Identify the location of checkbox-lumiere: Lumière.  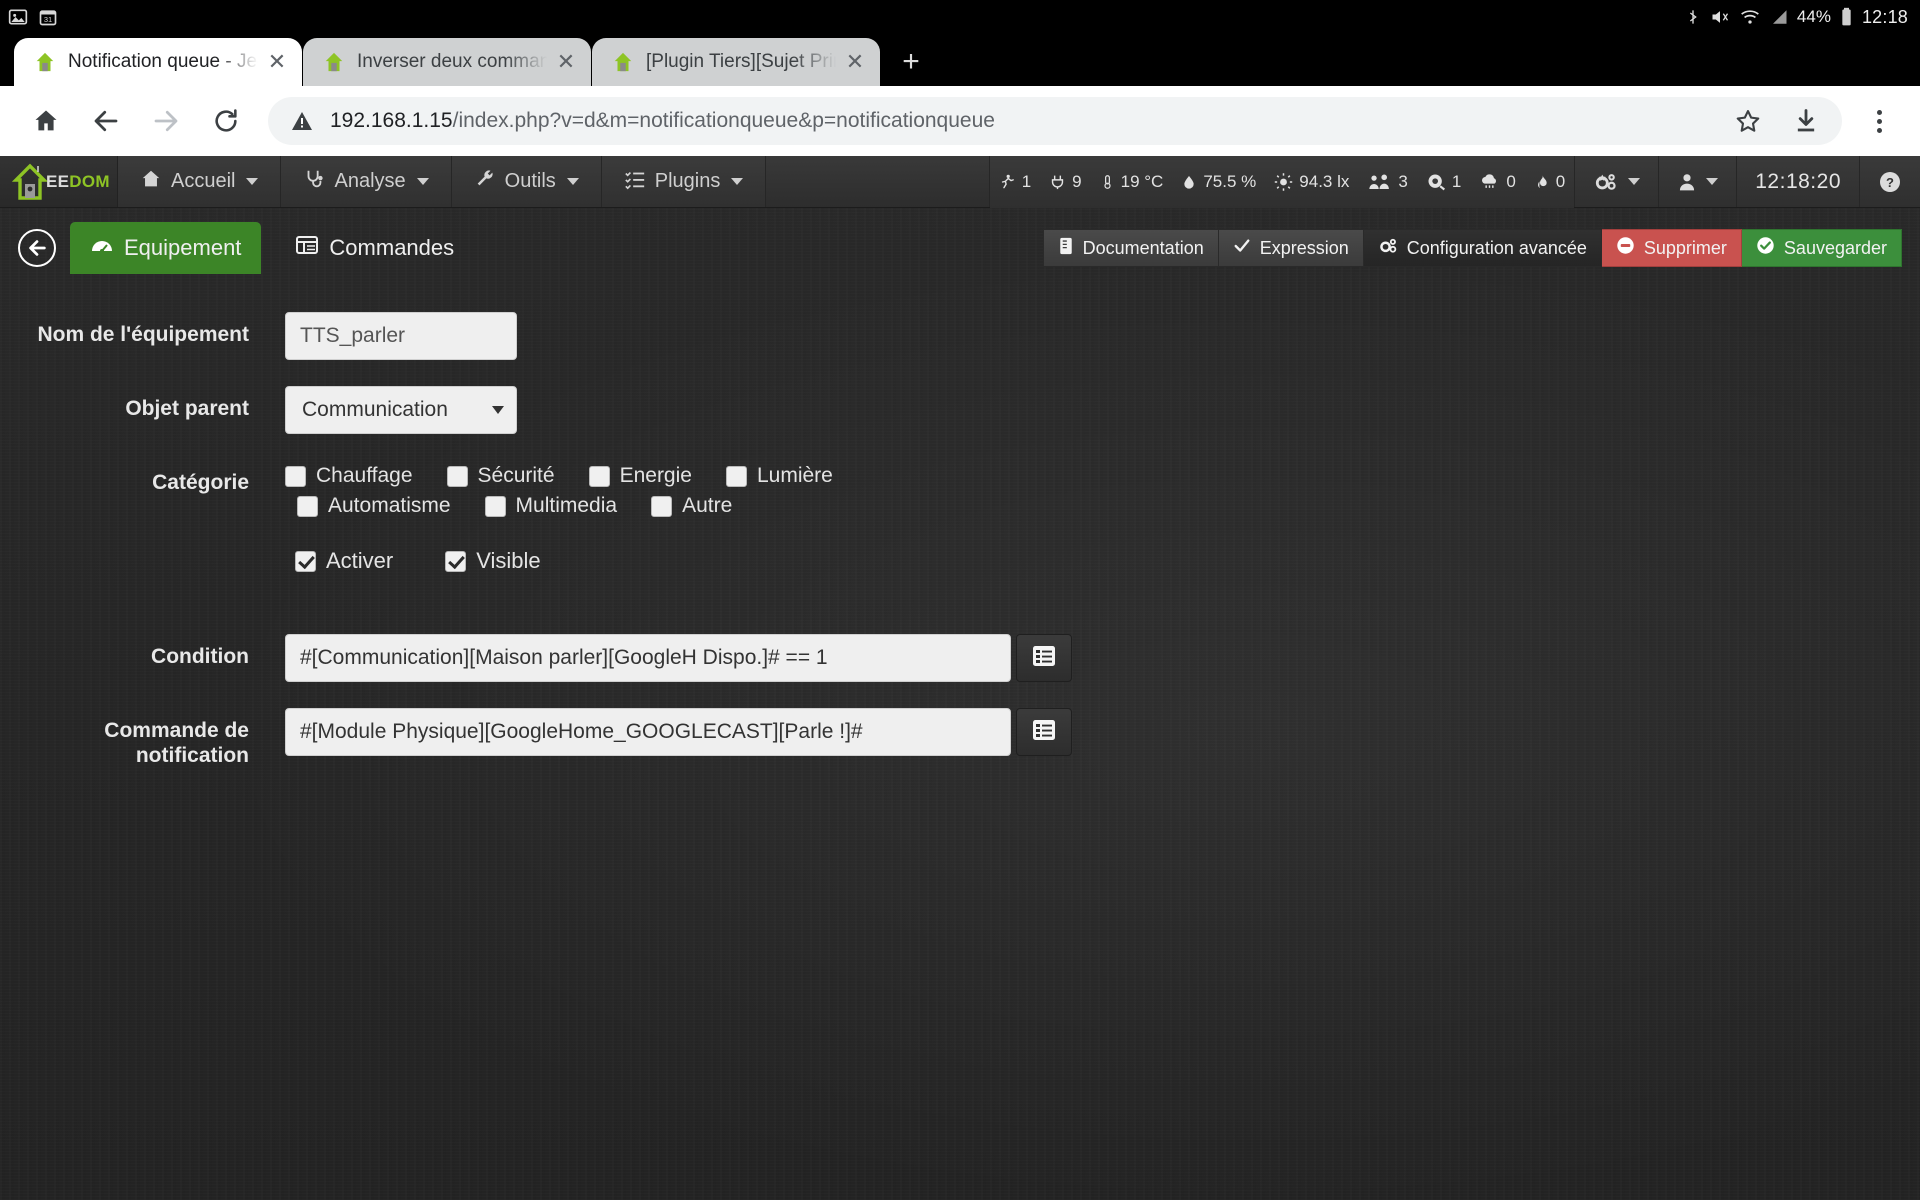
(779, 476).